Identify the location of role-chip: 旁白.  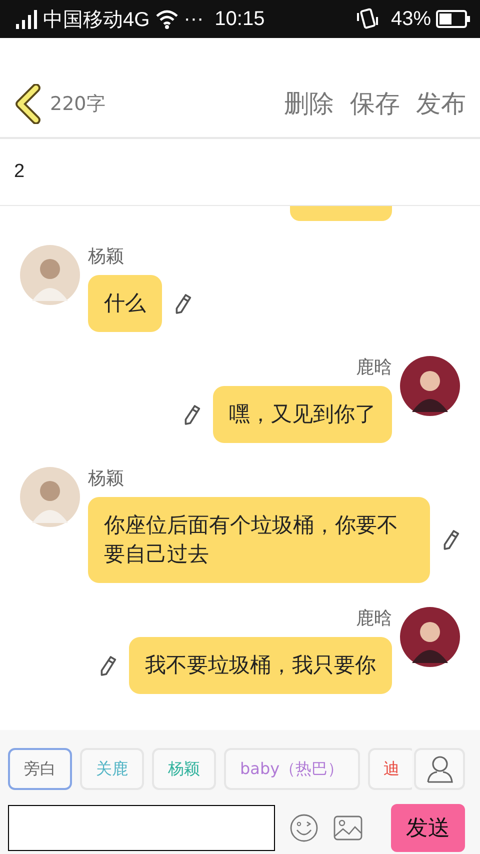
(40, 769).